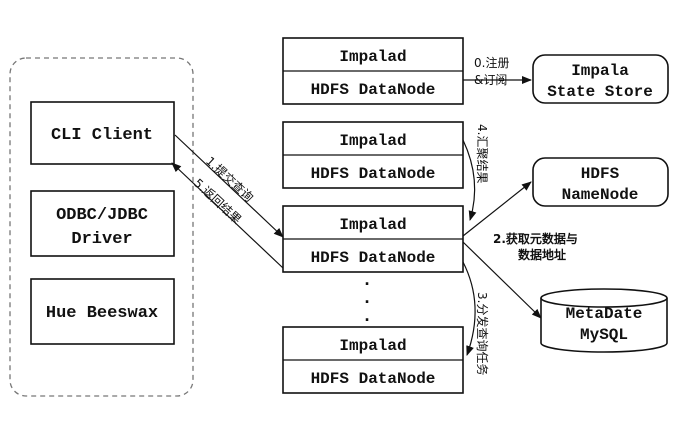 This screenshot has height=425, width=696. I want to click on fetch-meta-label-1: 2.获取元数据与, so click(535, 238).